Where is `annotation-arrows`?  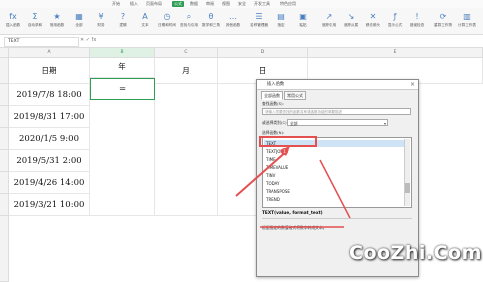 annotation-arrows is located at coordinates (293, 187).